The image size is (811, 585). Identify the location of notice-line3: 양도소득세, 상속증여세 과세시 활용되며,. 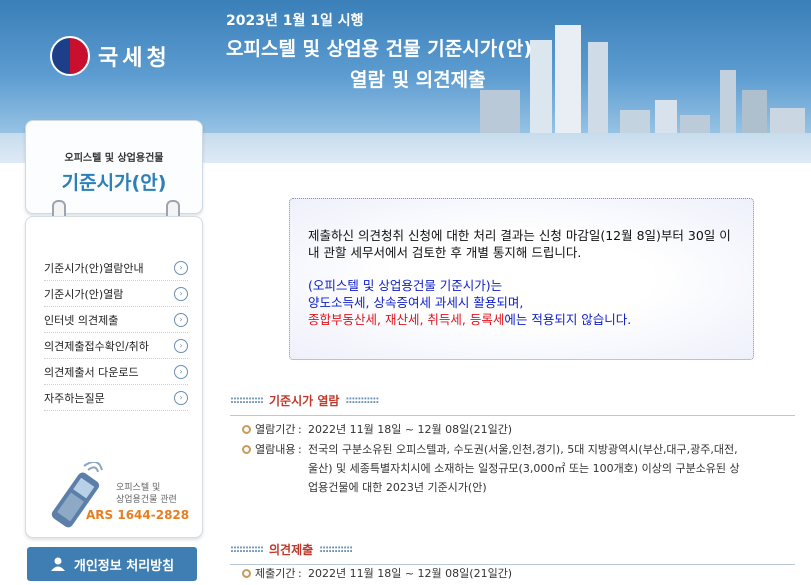
(416, 302).